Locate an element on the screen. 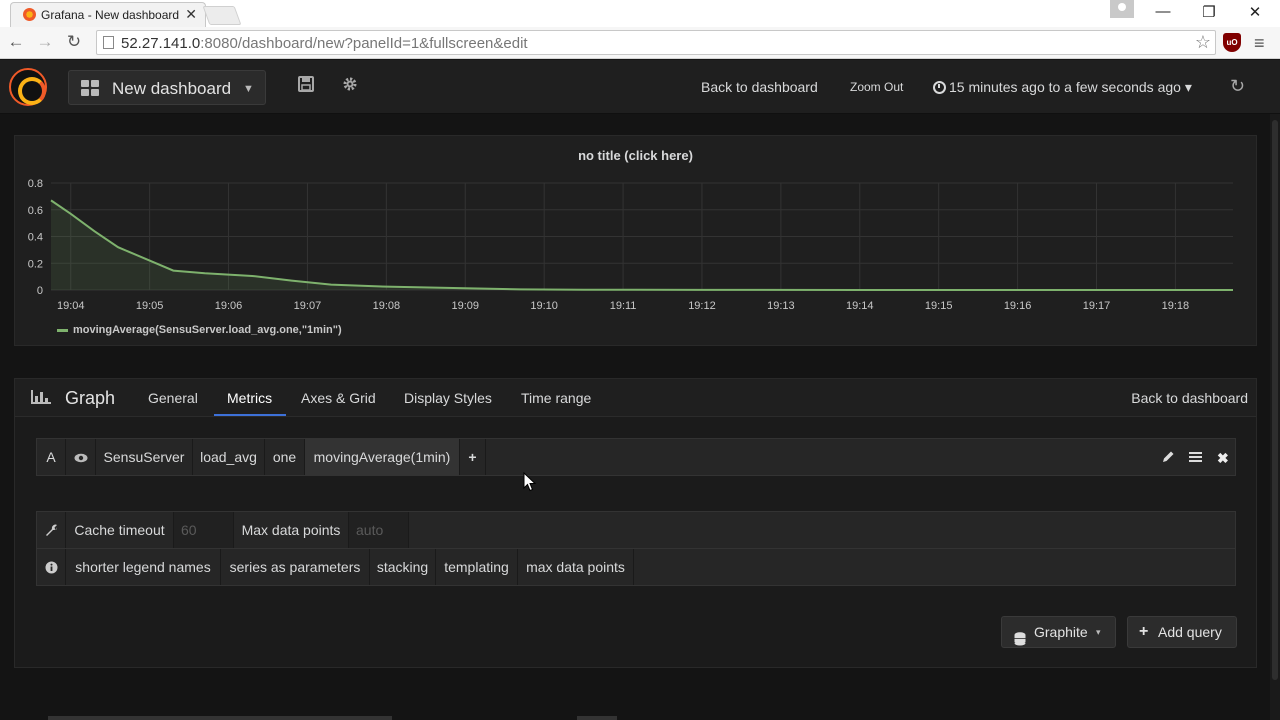  time-range-text: 15 minutes ago to a few seconds ago is located at coordinates (1065, 87).